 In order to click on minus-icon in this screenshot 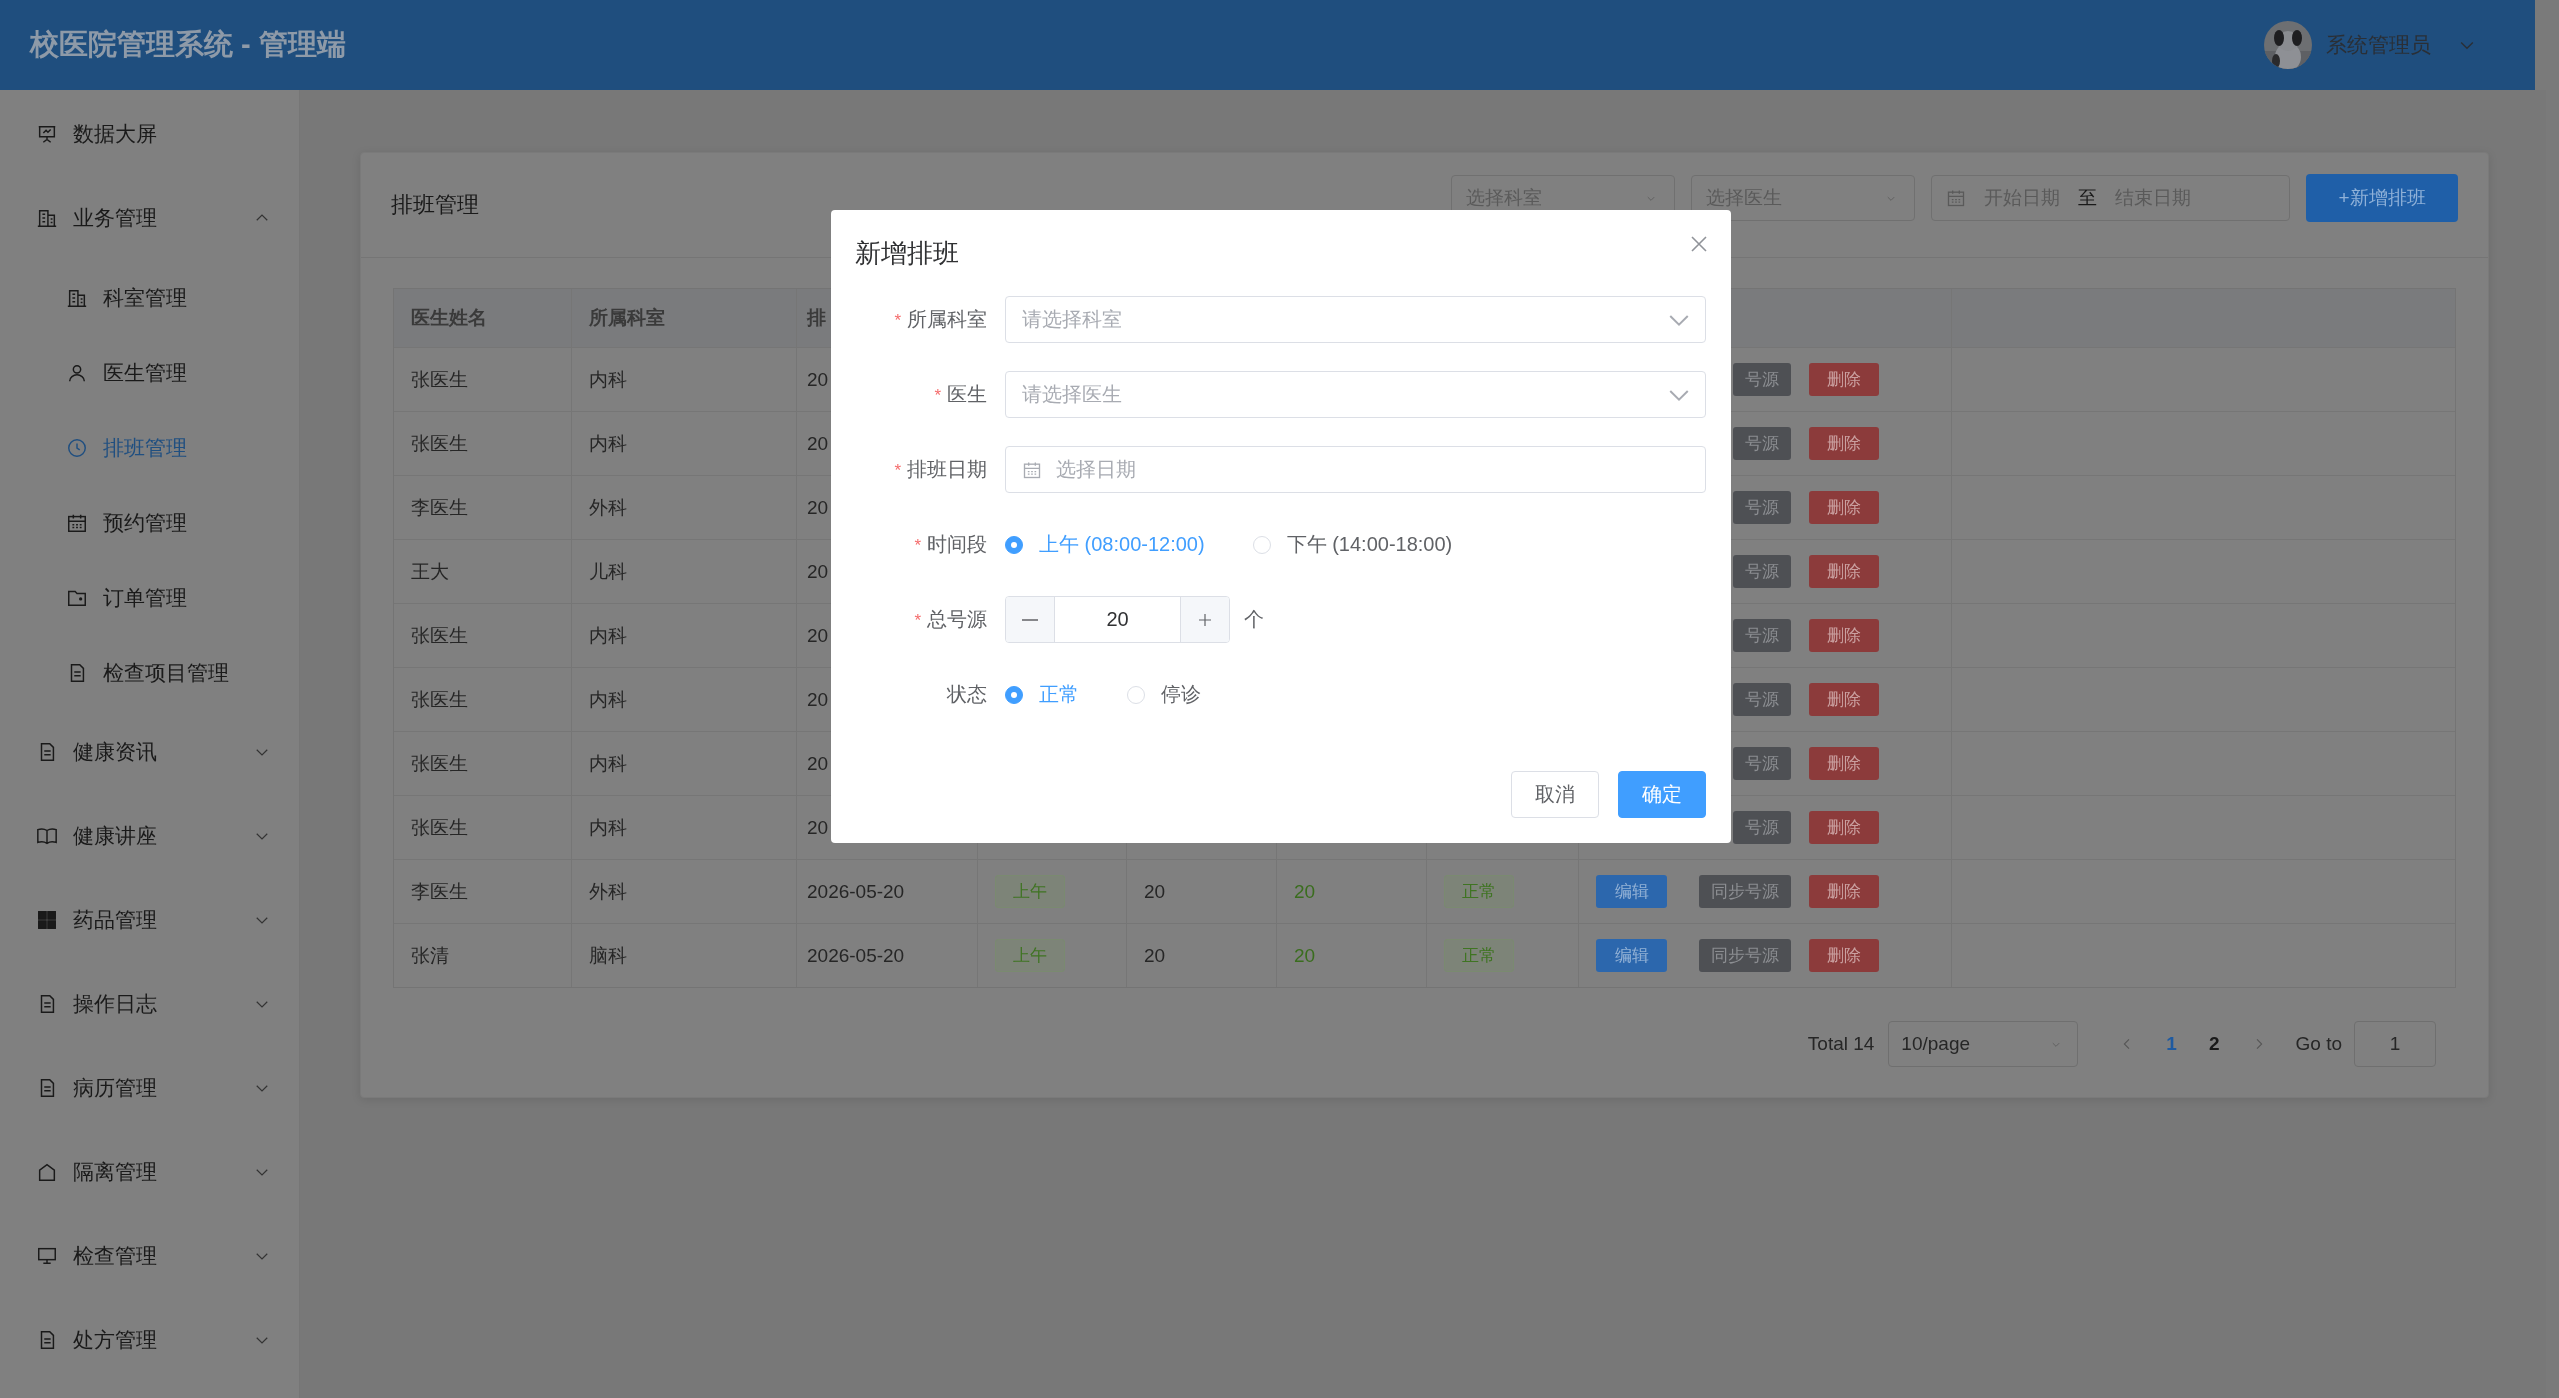, I will do `click(1030, 619)`.